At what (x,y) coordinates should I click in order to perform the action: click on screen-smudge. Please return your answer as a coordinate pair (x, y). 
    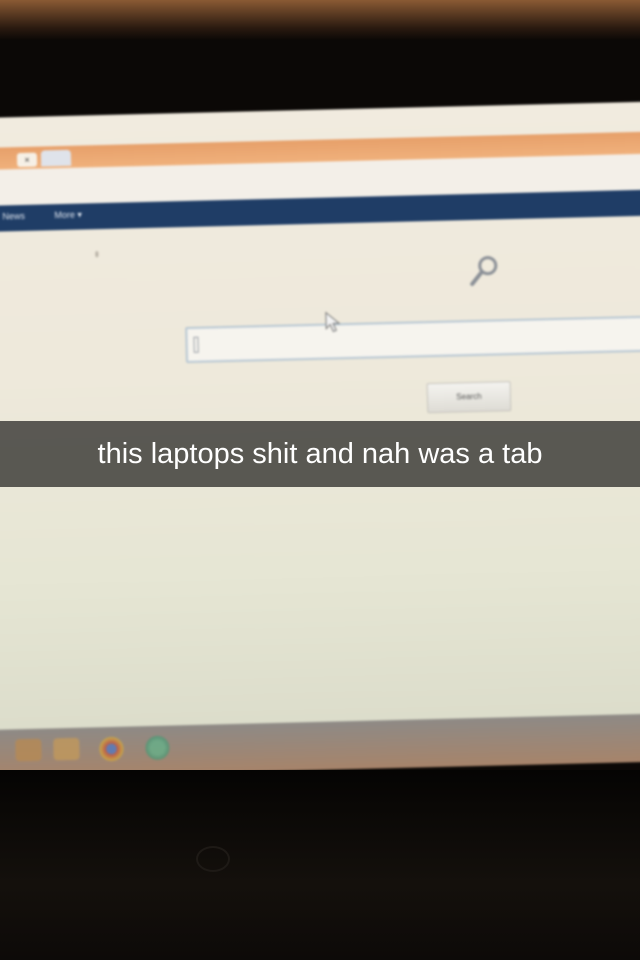
    Looking at the image, I should click on (97, 254).